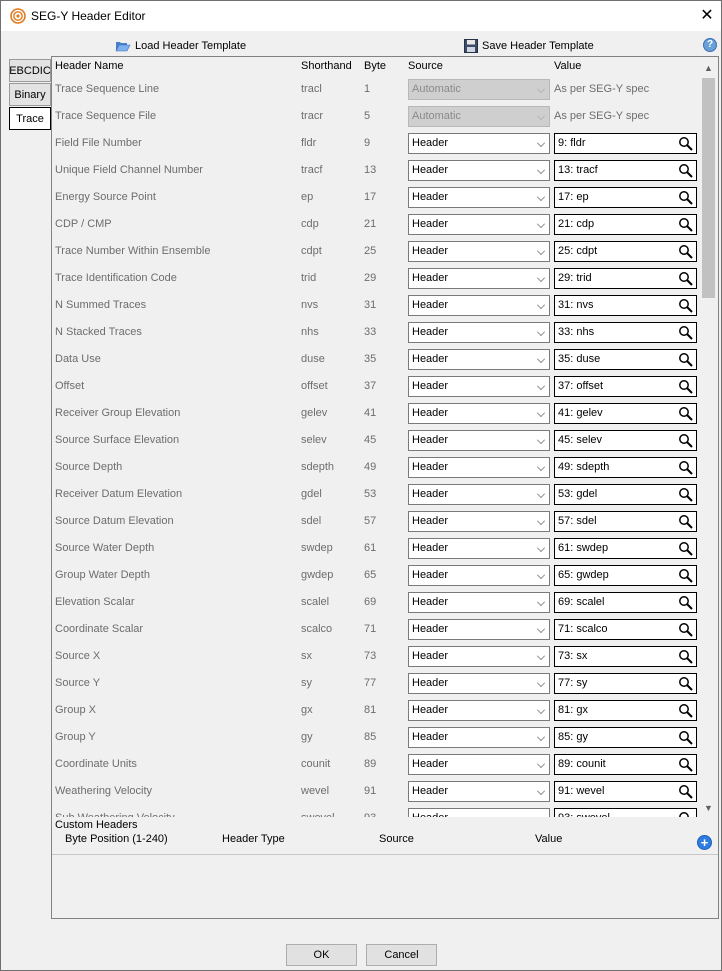 This screenshot has width=722, height=971. What do you see at coordinates (529, 46) in the screenshot?
I see `save-template-button: Save Header Template` at bounding box center [529, 46].